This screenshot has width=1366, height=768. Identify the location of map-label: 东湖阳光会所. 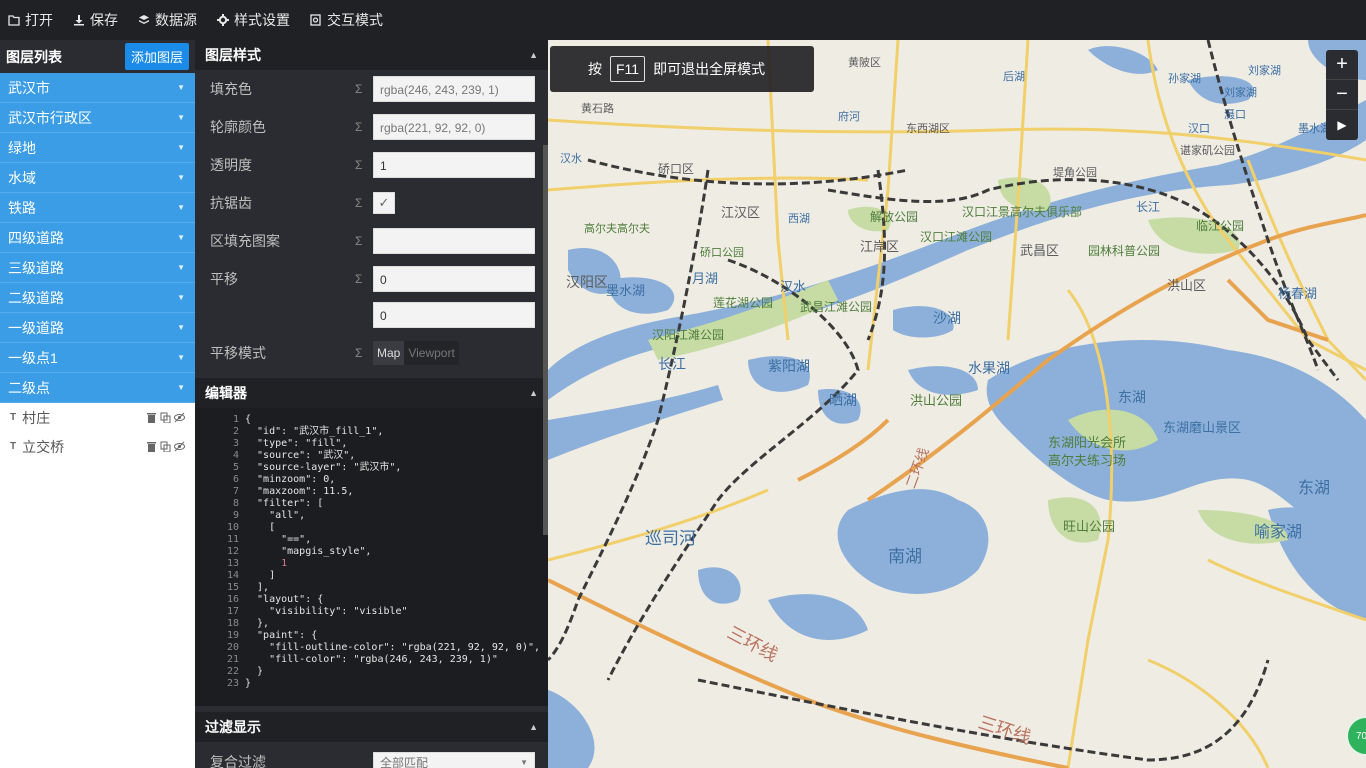
(1087, 442).